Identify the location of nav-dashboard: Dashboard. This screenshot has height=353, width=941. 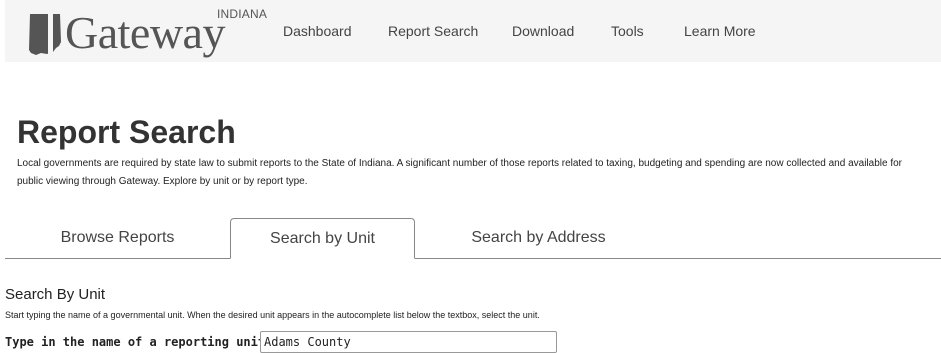
(317, 31).